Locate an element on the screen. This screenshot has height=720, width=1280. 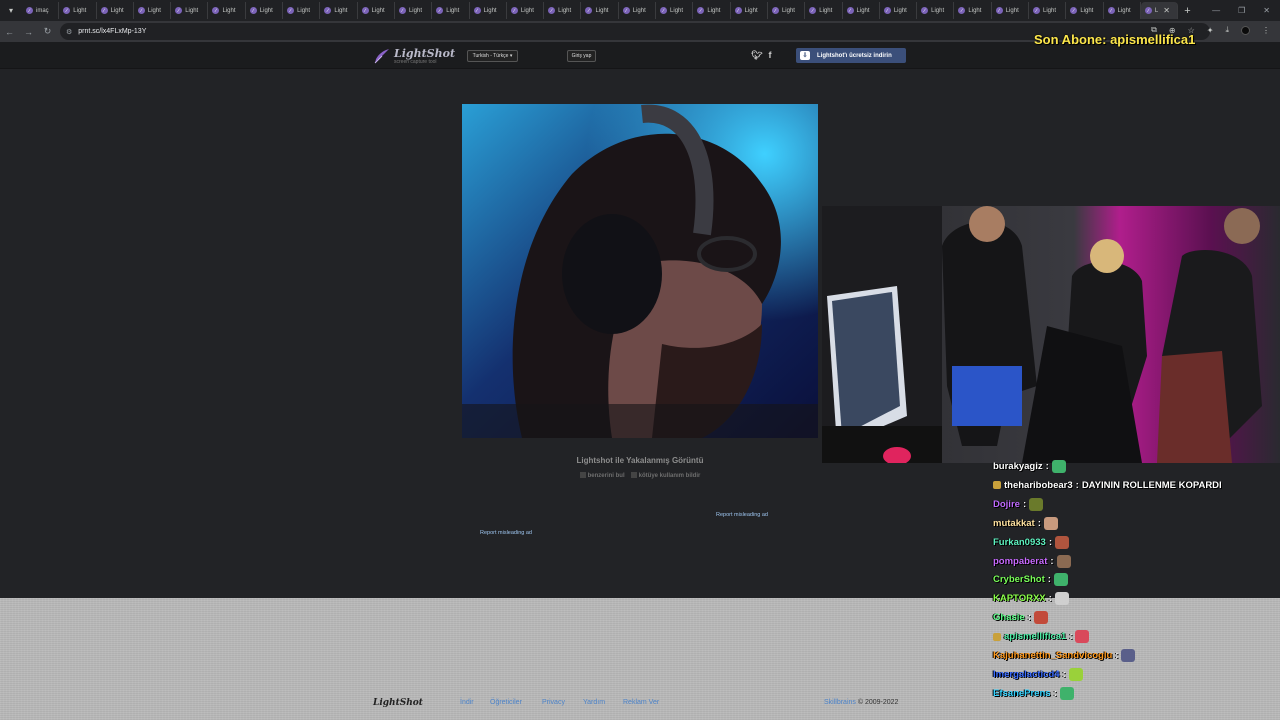
tab-search-icon: ▾ is located at coordinates (11, 10).